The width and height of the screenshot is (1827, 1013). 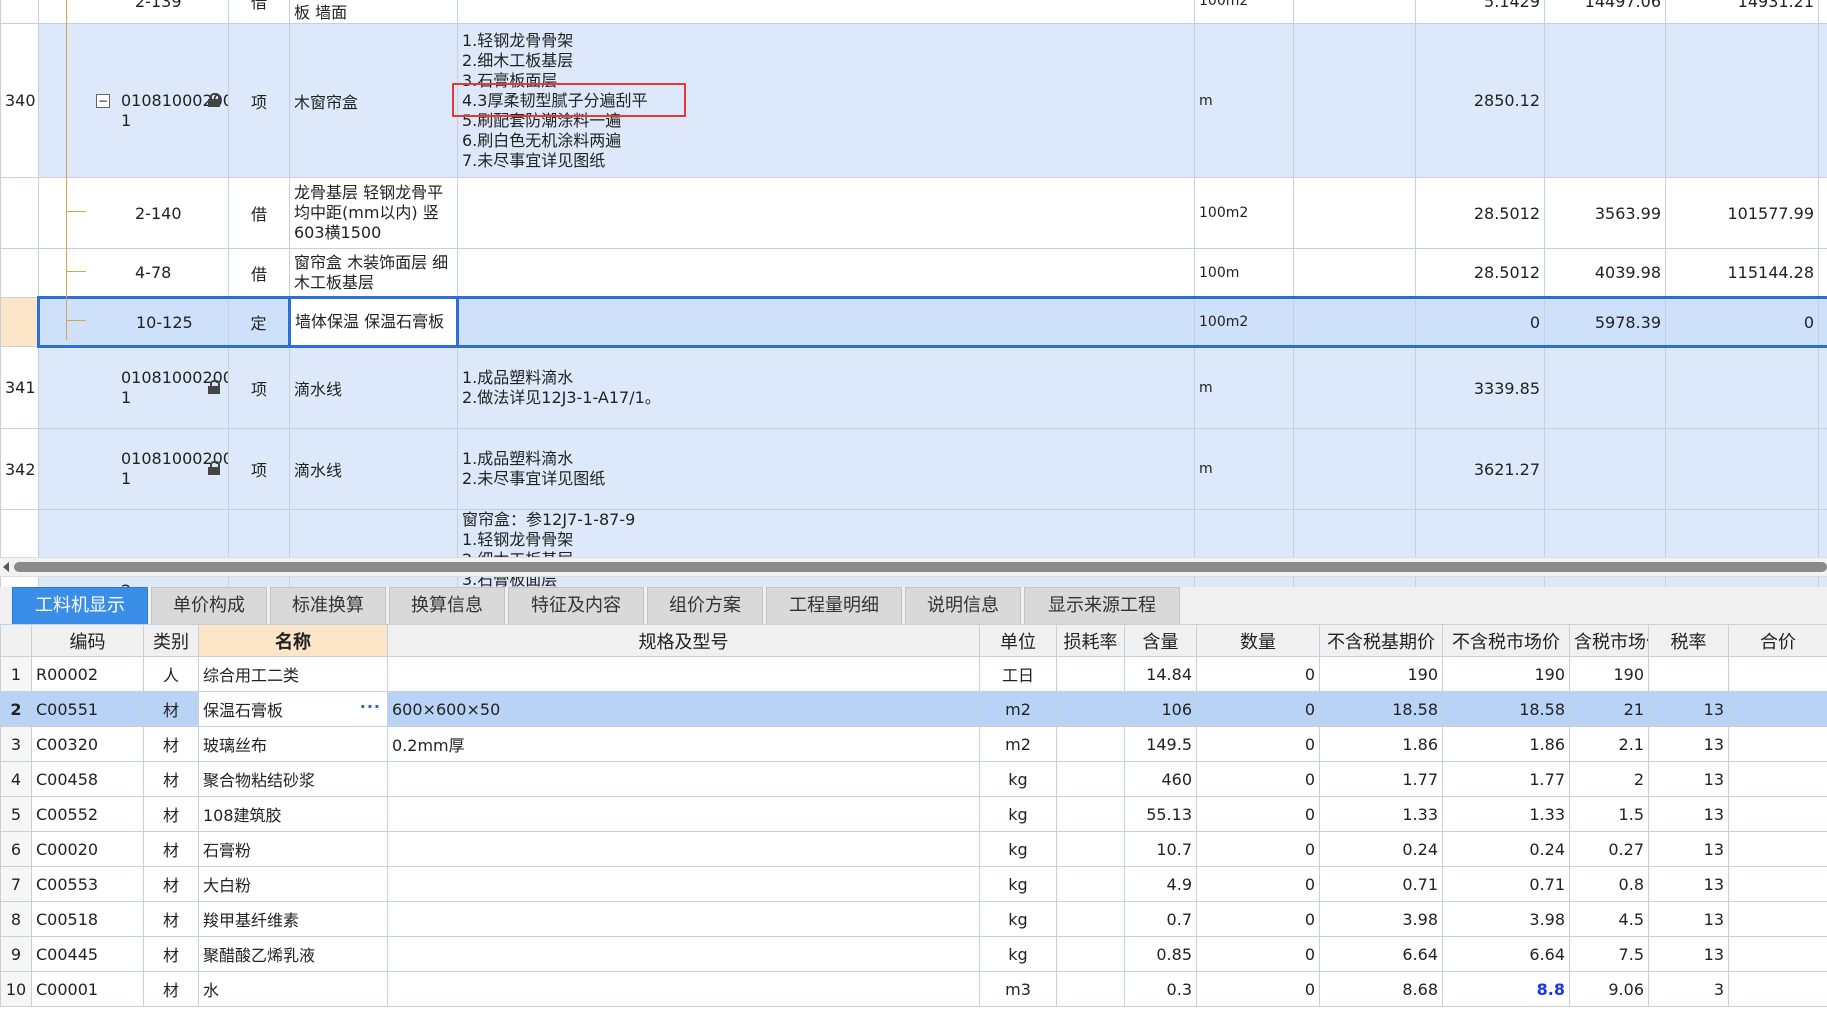 What do you see at coordinates (293, 779) in the screenshot?
I see `resource-name: 聚合物粘结砂浆` at bounding box center [293, 779].